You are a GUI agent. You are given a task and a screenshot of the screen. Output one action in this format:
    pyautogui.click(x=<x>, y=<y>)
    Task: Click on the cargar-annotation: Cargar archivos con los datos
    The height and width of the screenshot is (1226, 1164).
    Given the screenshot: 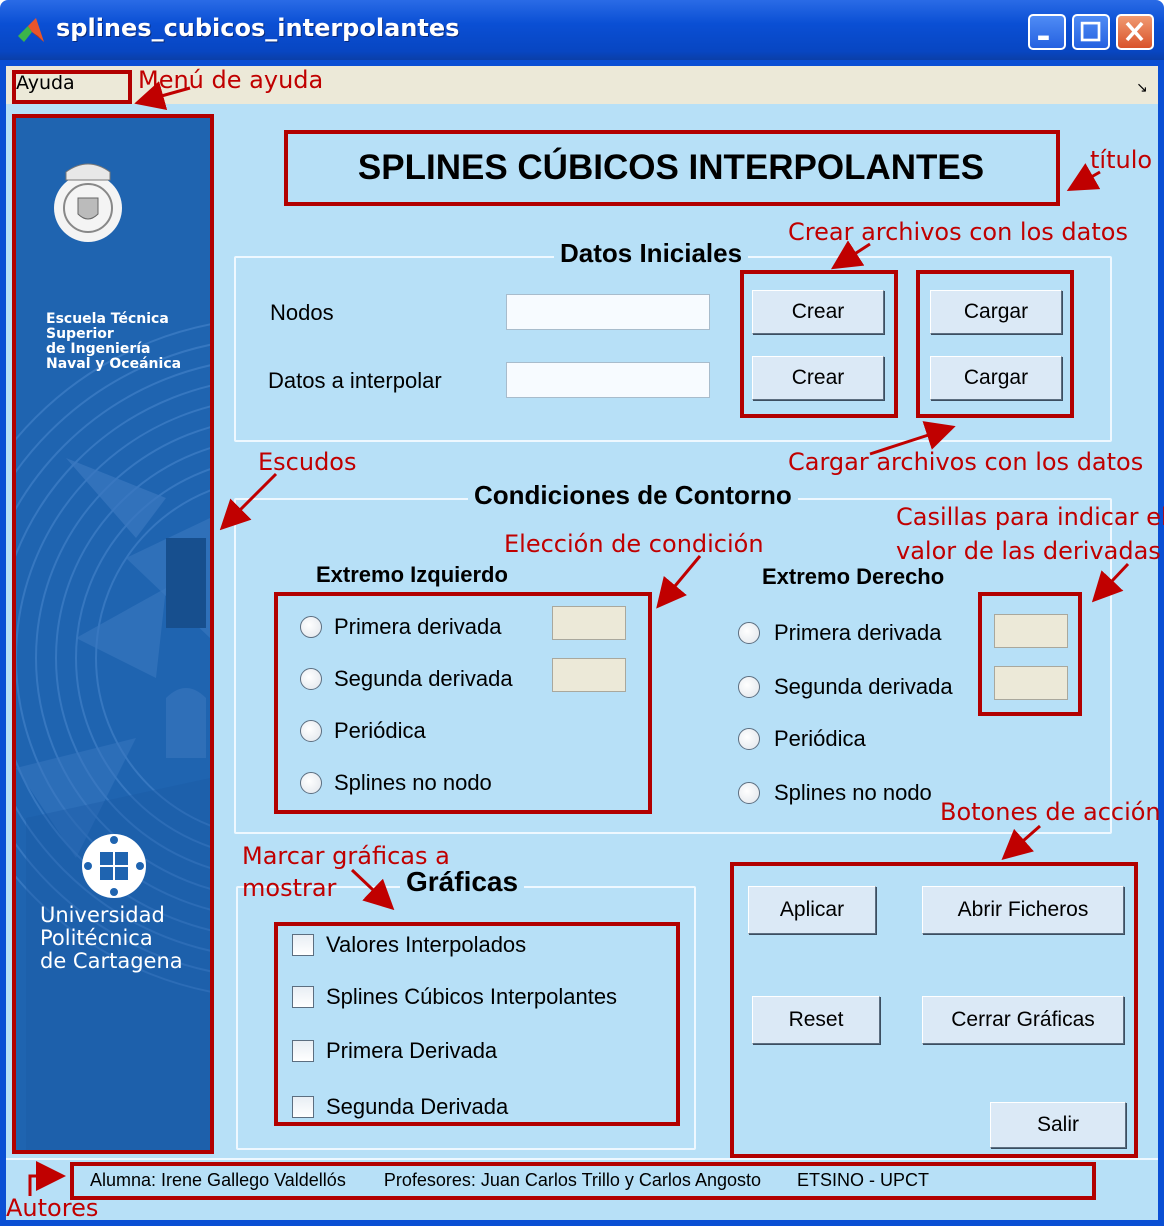 What is the action you would take?
    pyautogui.click(x=966, y=462)
    